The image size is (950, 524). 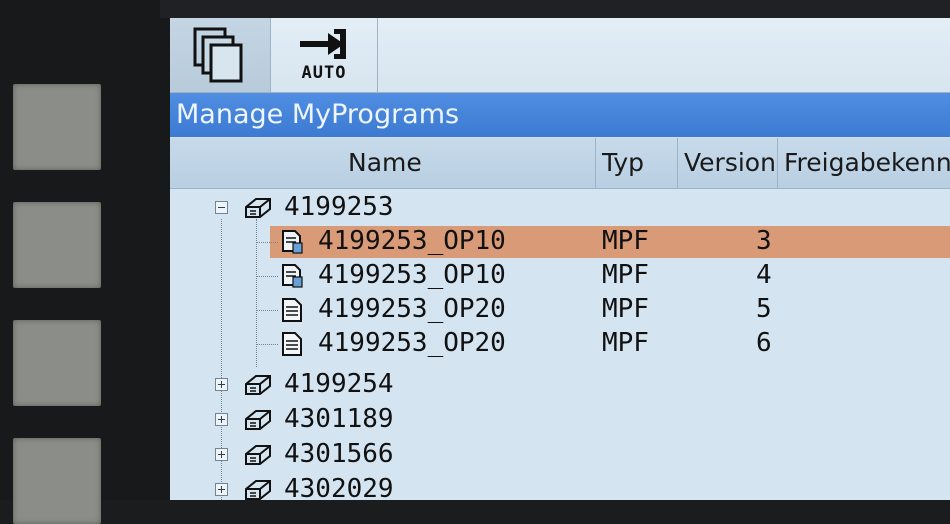 What do you see at coordinates (560, 384) in the screenshot?
I see `tree-row: 4199254` at bounding box center [560, 384].